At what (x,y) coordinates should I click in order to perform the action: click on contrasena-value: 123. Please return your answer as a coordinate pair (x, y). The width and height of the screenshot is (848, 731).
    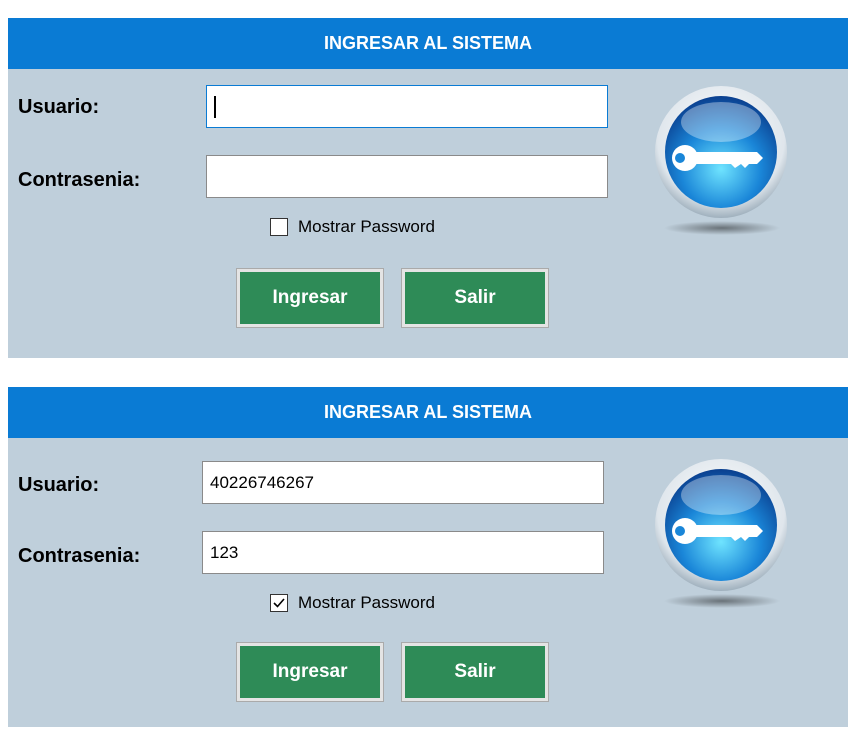
    Looking at the image, I should click on (224, 552).